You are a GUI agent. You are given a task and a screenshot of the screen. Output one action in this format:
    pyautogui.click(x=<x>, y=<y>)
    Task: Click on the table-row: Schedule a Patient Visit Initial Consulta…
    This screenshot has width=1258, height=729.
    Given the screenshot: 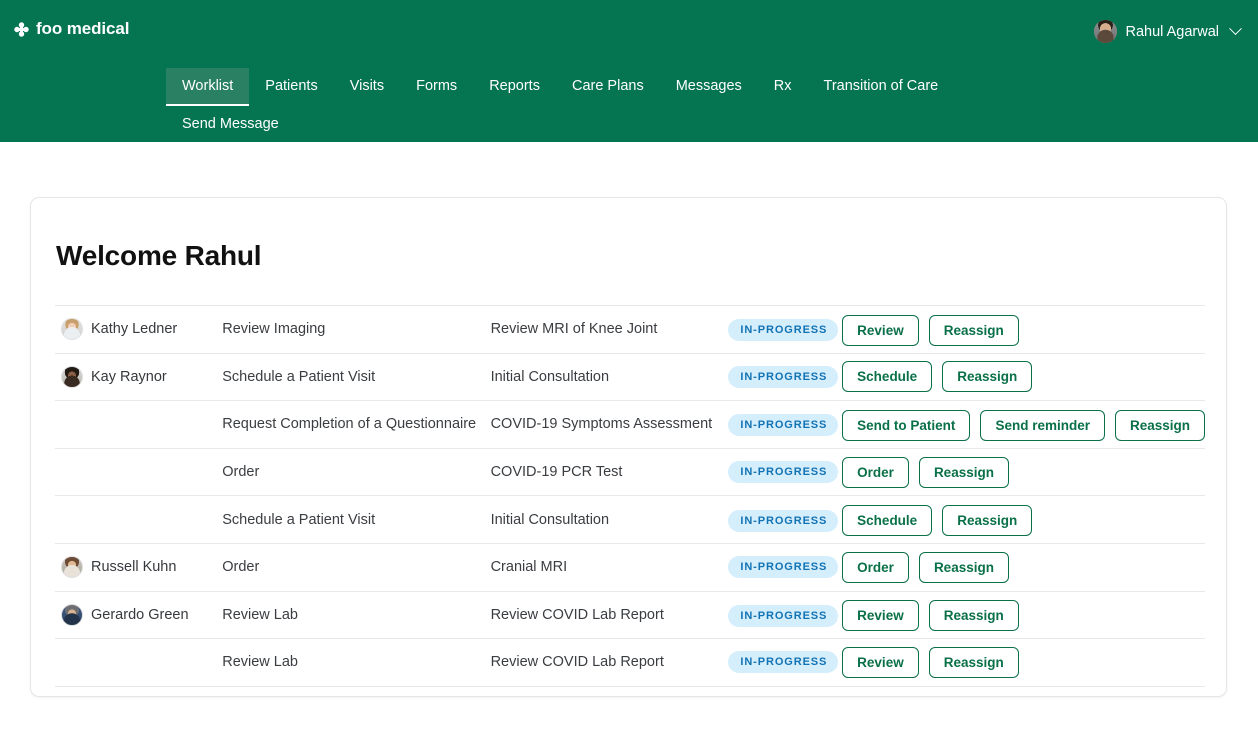 What is the action you would take?
    pyautogui.click(x=630, y=519)
    